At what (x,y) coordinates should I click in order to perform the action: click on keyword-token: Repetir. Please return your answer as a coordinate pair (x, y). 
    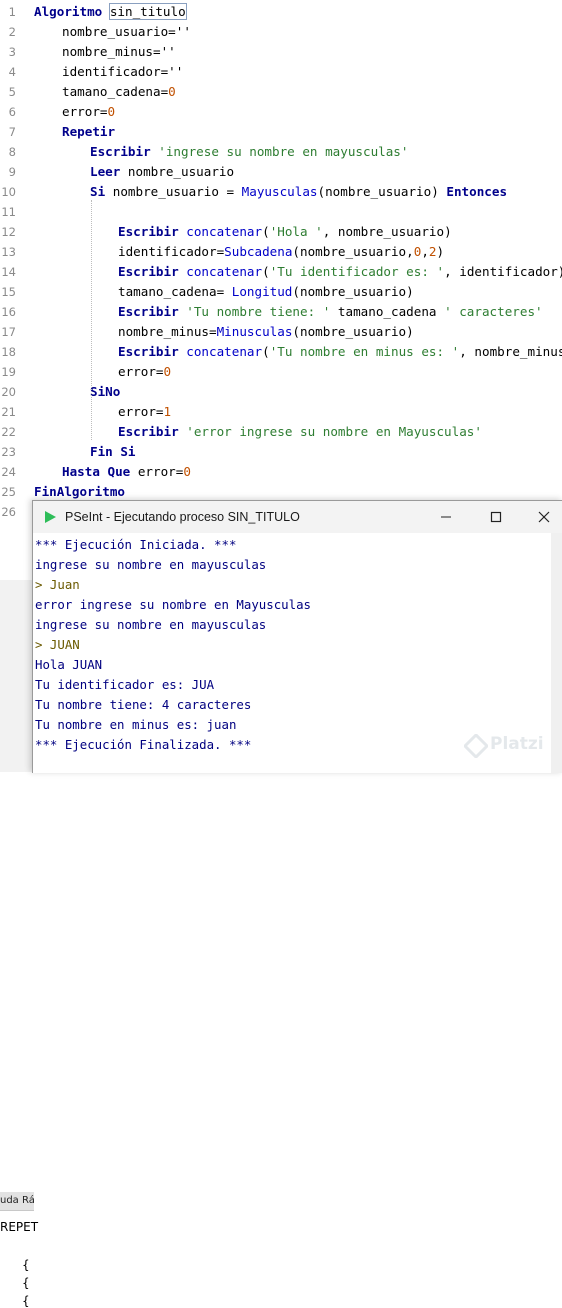
    Looking at the image, I should click on (89, 131).